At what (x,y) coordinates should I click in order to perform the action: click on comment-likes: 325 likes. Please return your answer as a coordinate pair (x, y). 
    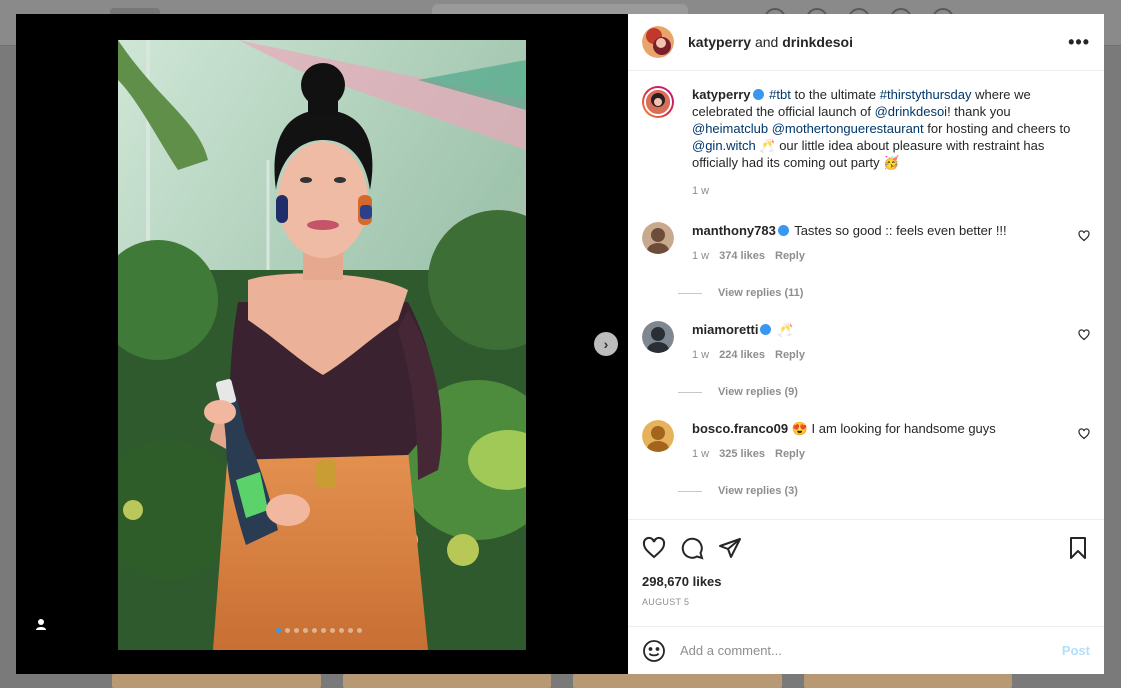
    Looking at the image, I should click on (742, 454).